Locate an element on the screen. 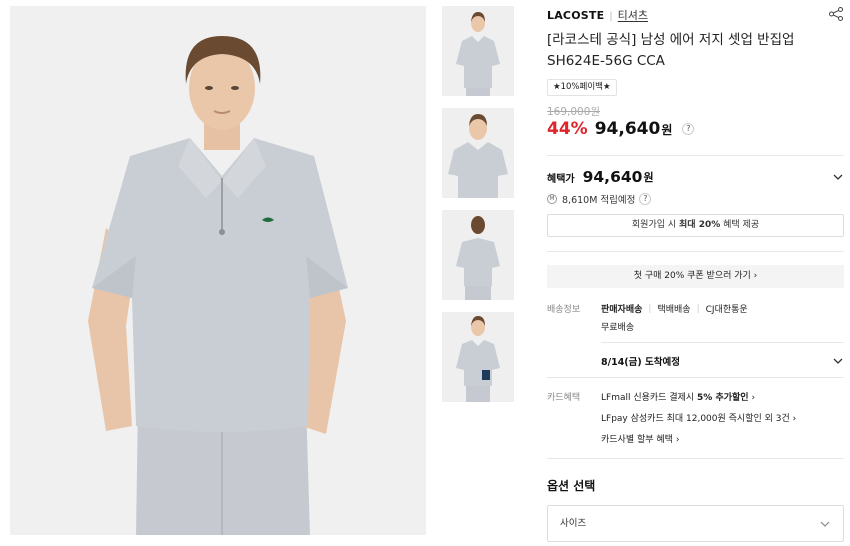  points-text: 8,610M 적립예정 is located at coordinates (599, 200).